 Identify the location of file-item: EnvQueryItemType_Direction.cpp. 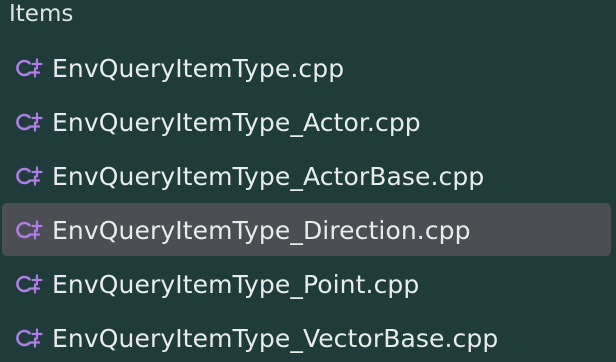
(308, 230).